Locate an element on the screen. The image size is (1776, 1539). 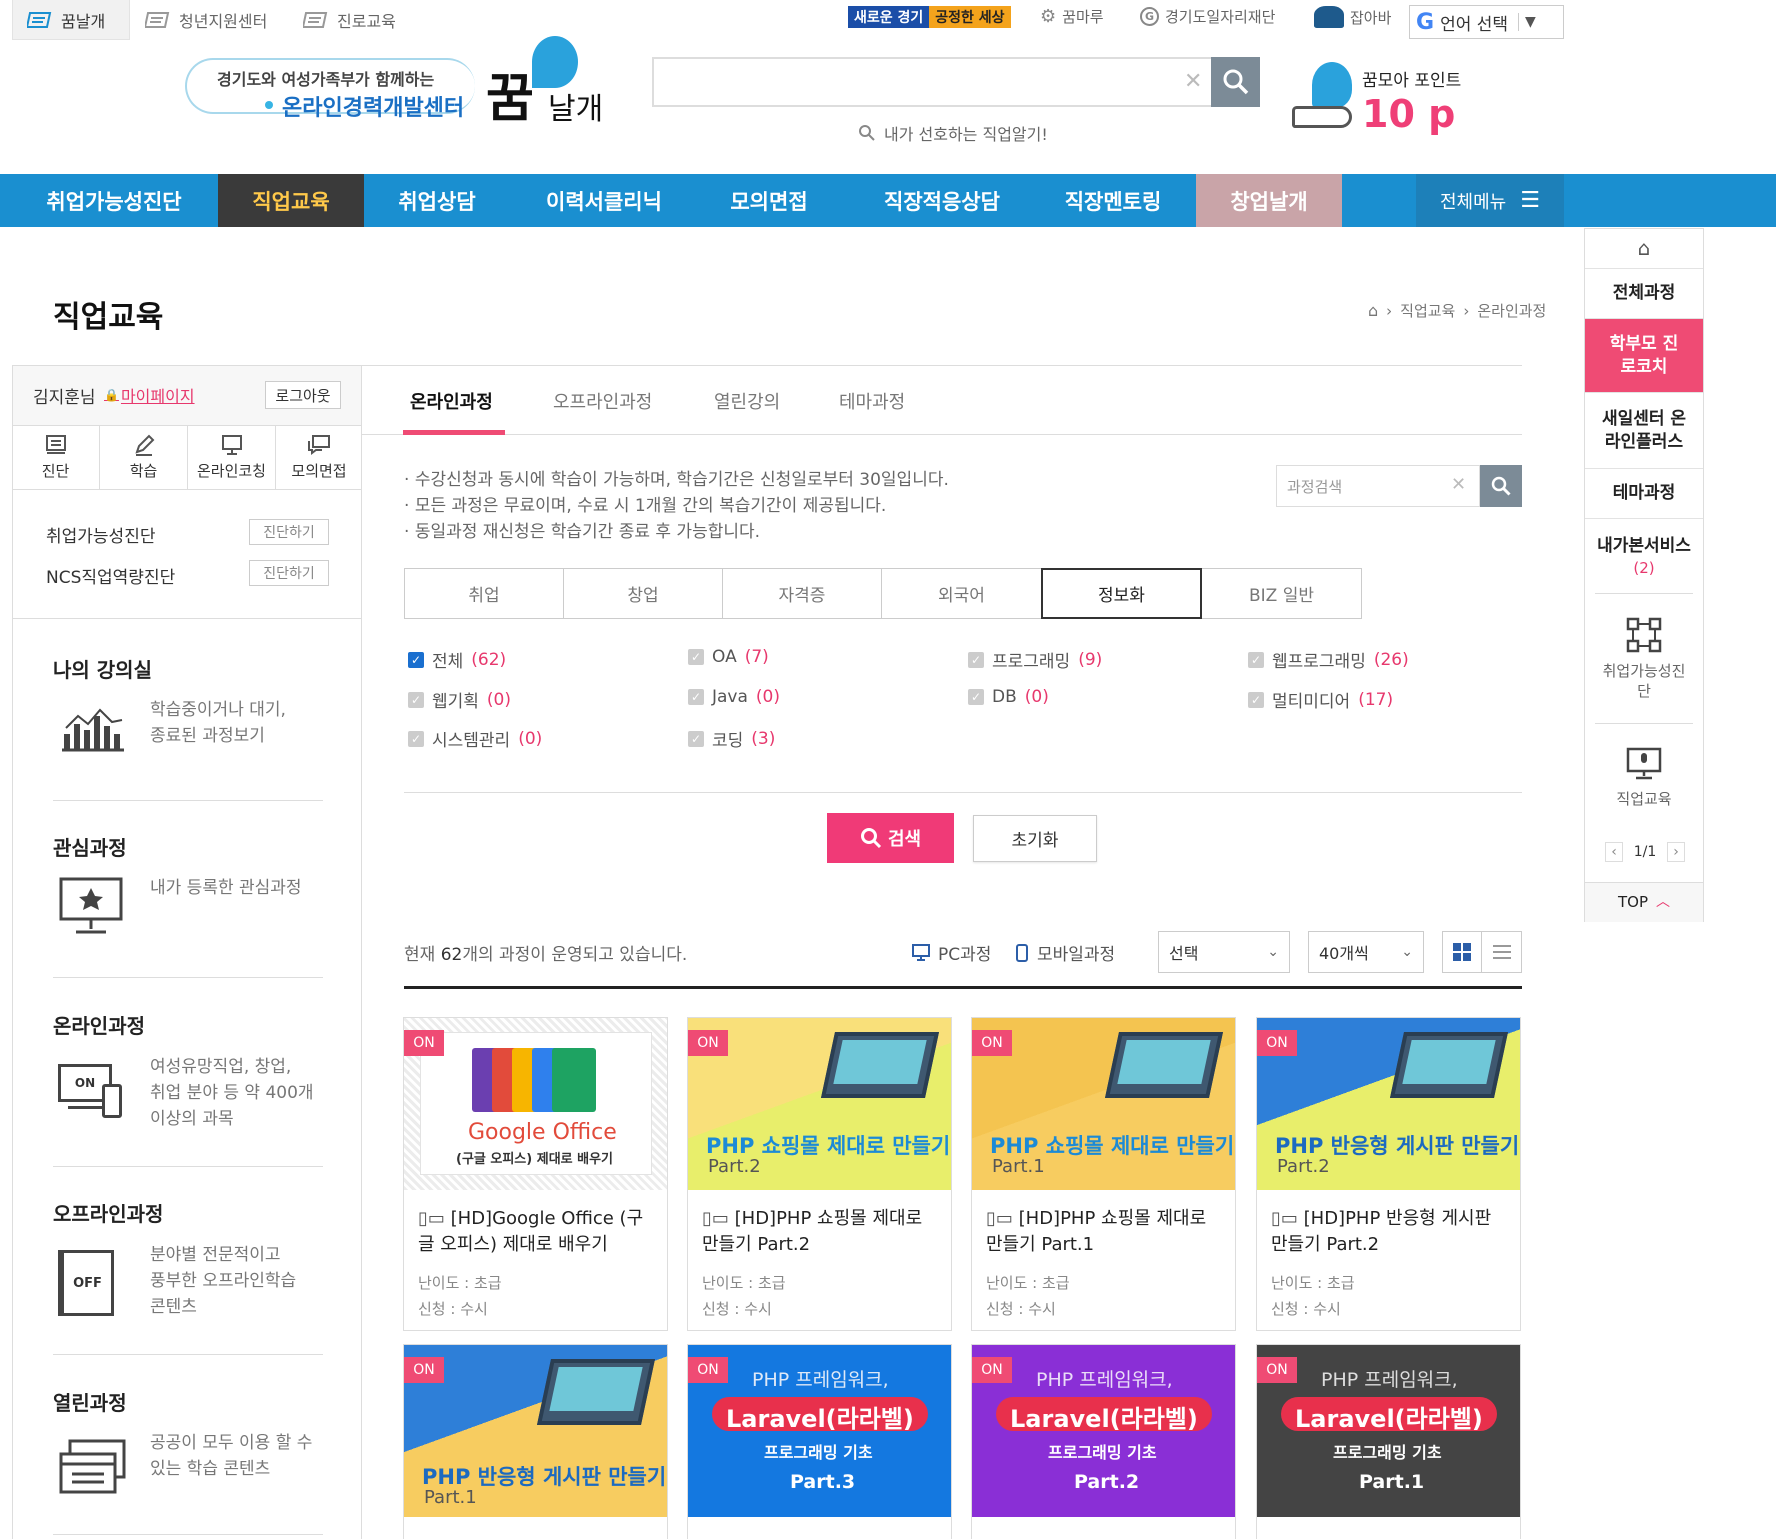
menu-title-offline: 오프라인과정 is located at coordinates (108, 1212).